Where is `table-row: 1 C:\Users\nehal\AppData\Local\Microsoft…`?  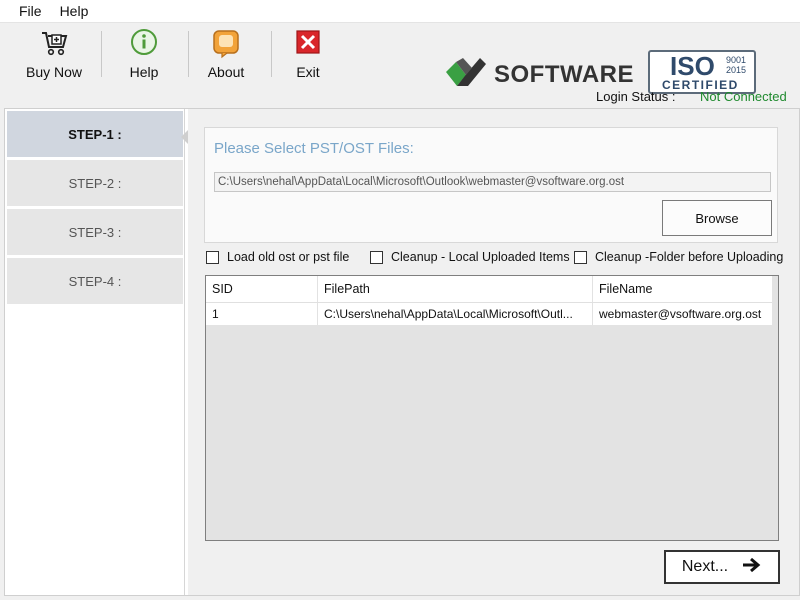 table-row: 1 C:\Users\nehal\AppData\Local\Microsoft… is located at coordinates (489, 314).